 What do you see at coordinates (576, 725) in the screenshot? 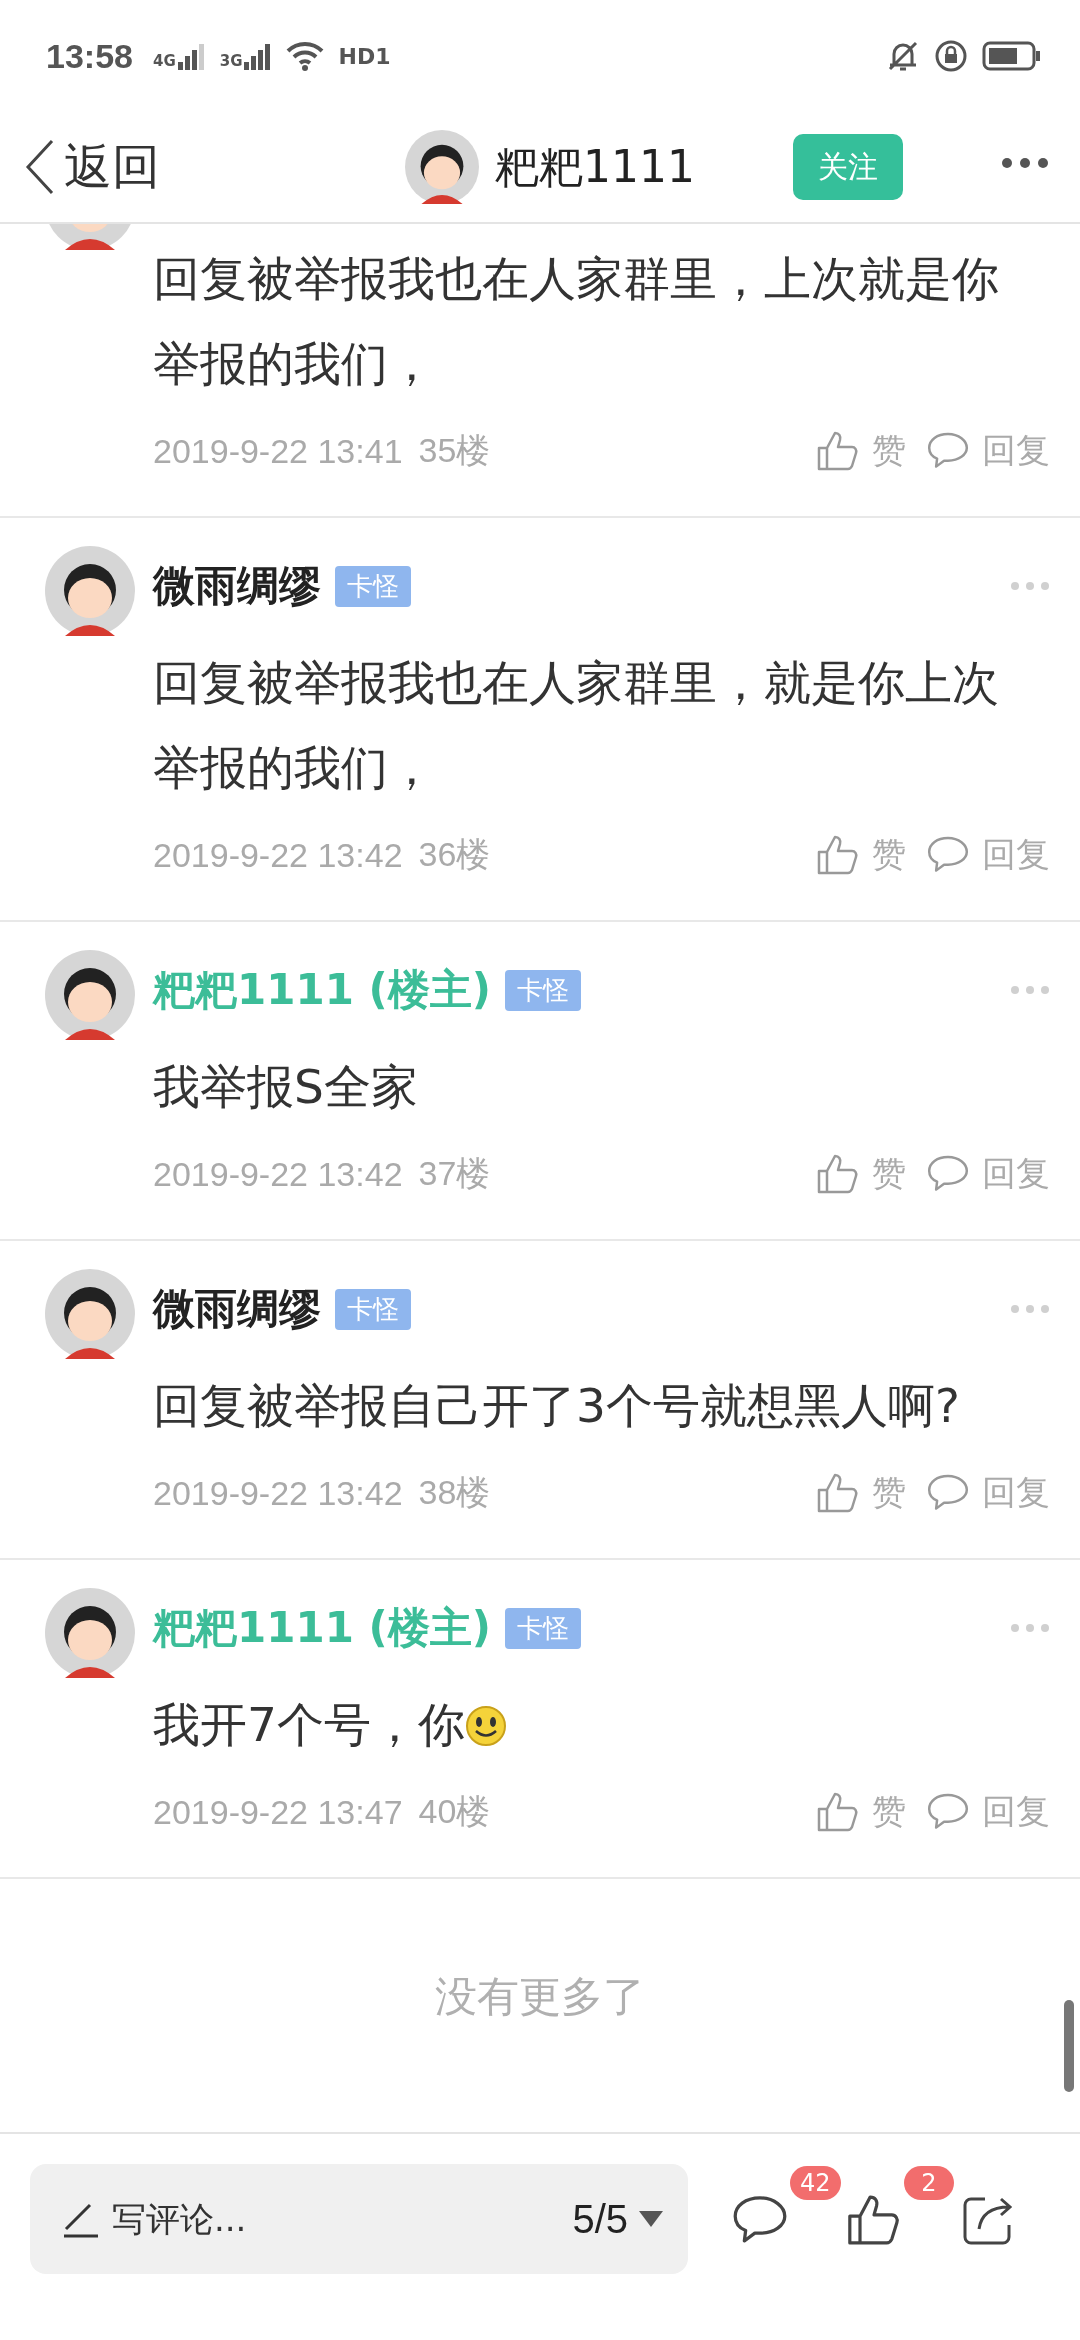
I see `comment-text: 回复被举报我也在人家群里，就是你上次举报的我们，` at bounding box center [576, 725].